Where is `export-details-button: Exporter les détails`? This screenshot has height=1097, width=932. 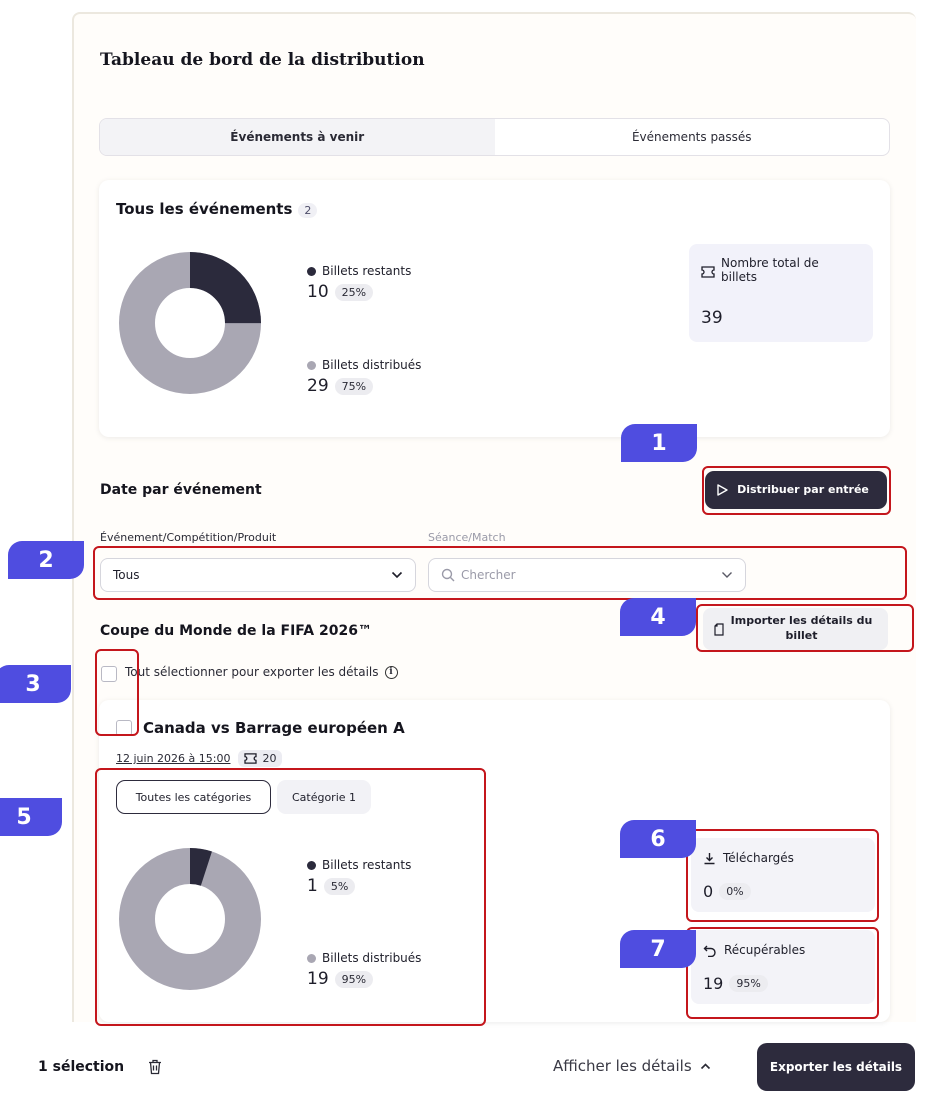 export-details-button: Exporter les détails is located at coordinates (836, 1067).